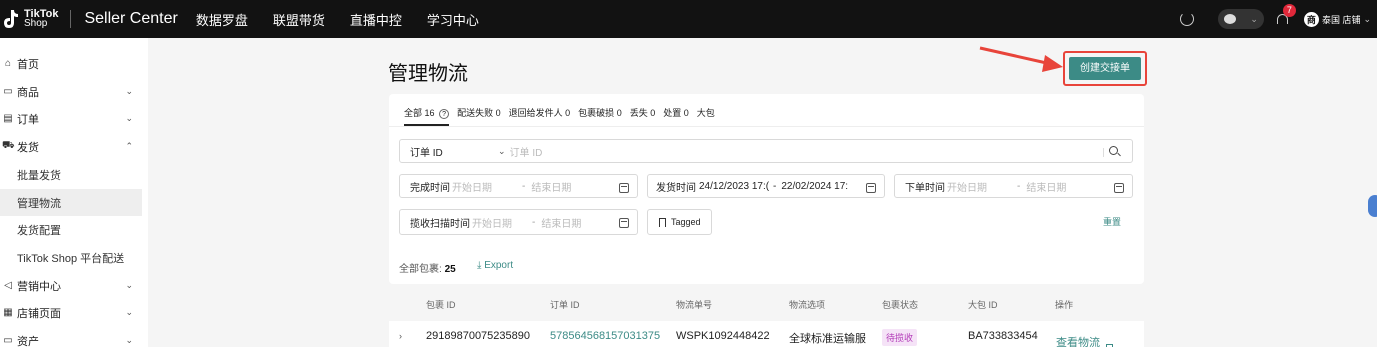 This screenshot has width=1377, height=347. I want to click on tab-bulk-bag: 大包, so click(706, 112).